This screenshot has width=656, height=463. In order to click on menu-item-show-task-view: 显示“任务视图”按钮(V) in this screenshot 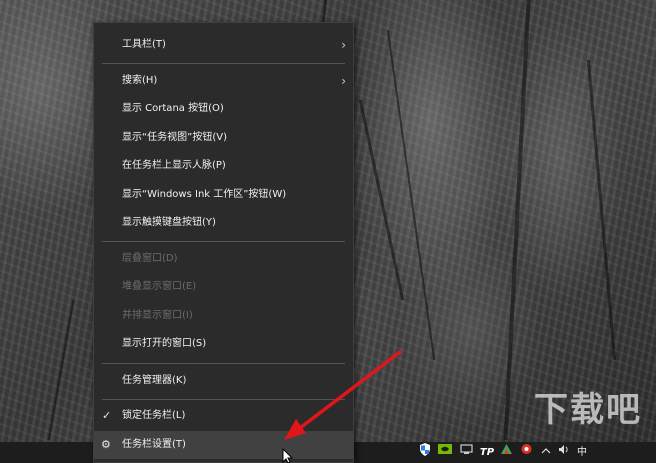, I will do `click(223, 138)`.